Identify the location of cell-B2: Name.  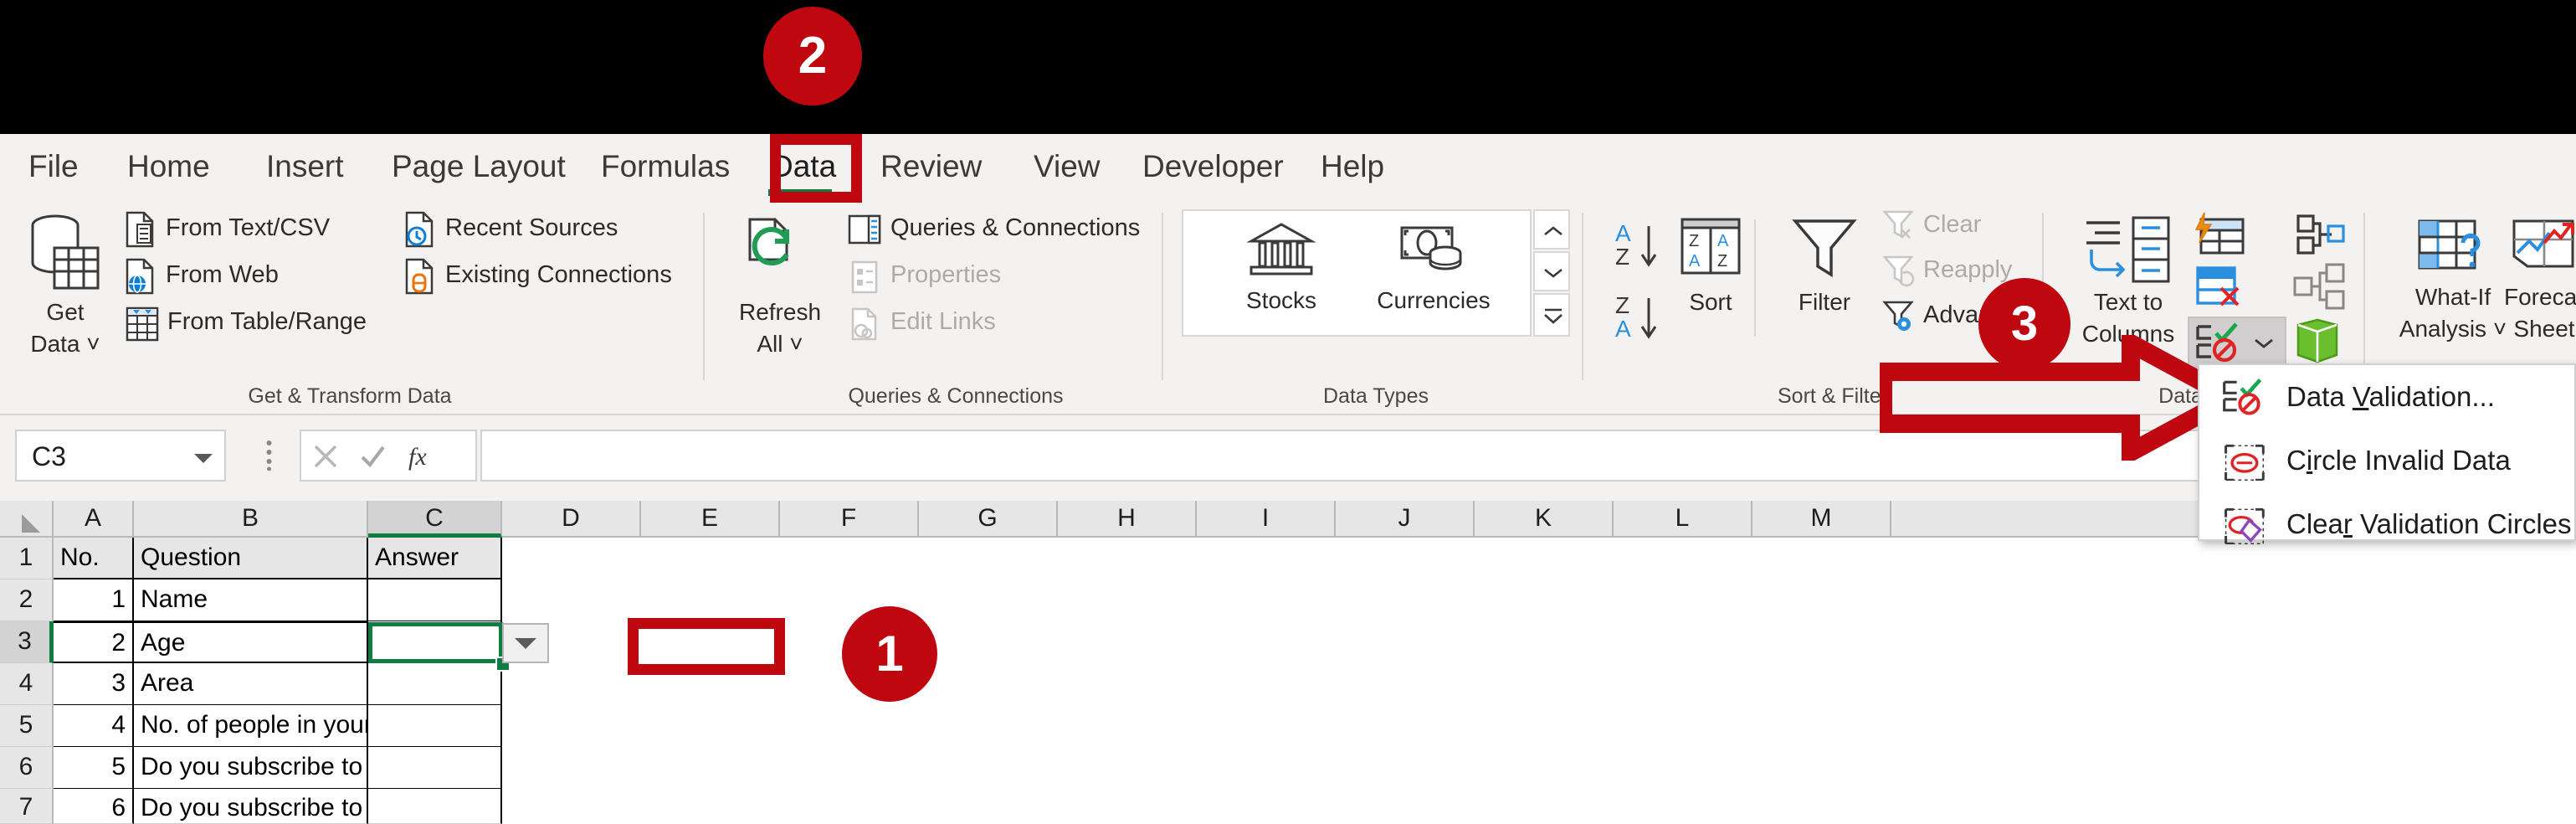
(251, 600).